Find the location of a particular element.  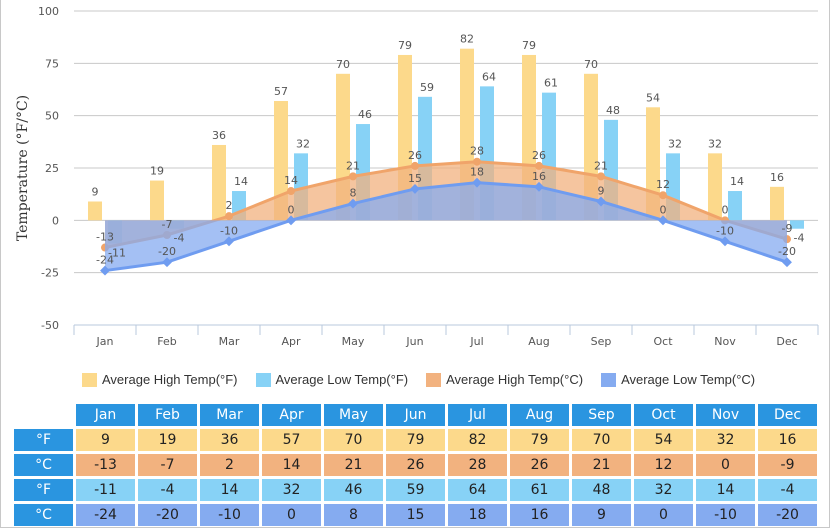

legend-item-high-c: Average High Temp(°C) is located at coordinates (504, 379).